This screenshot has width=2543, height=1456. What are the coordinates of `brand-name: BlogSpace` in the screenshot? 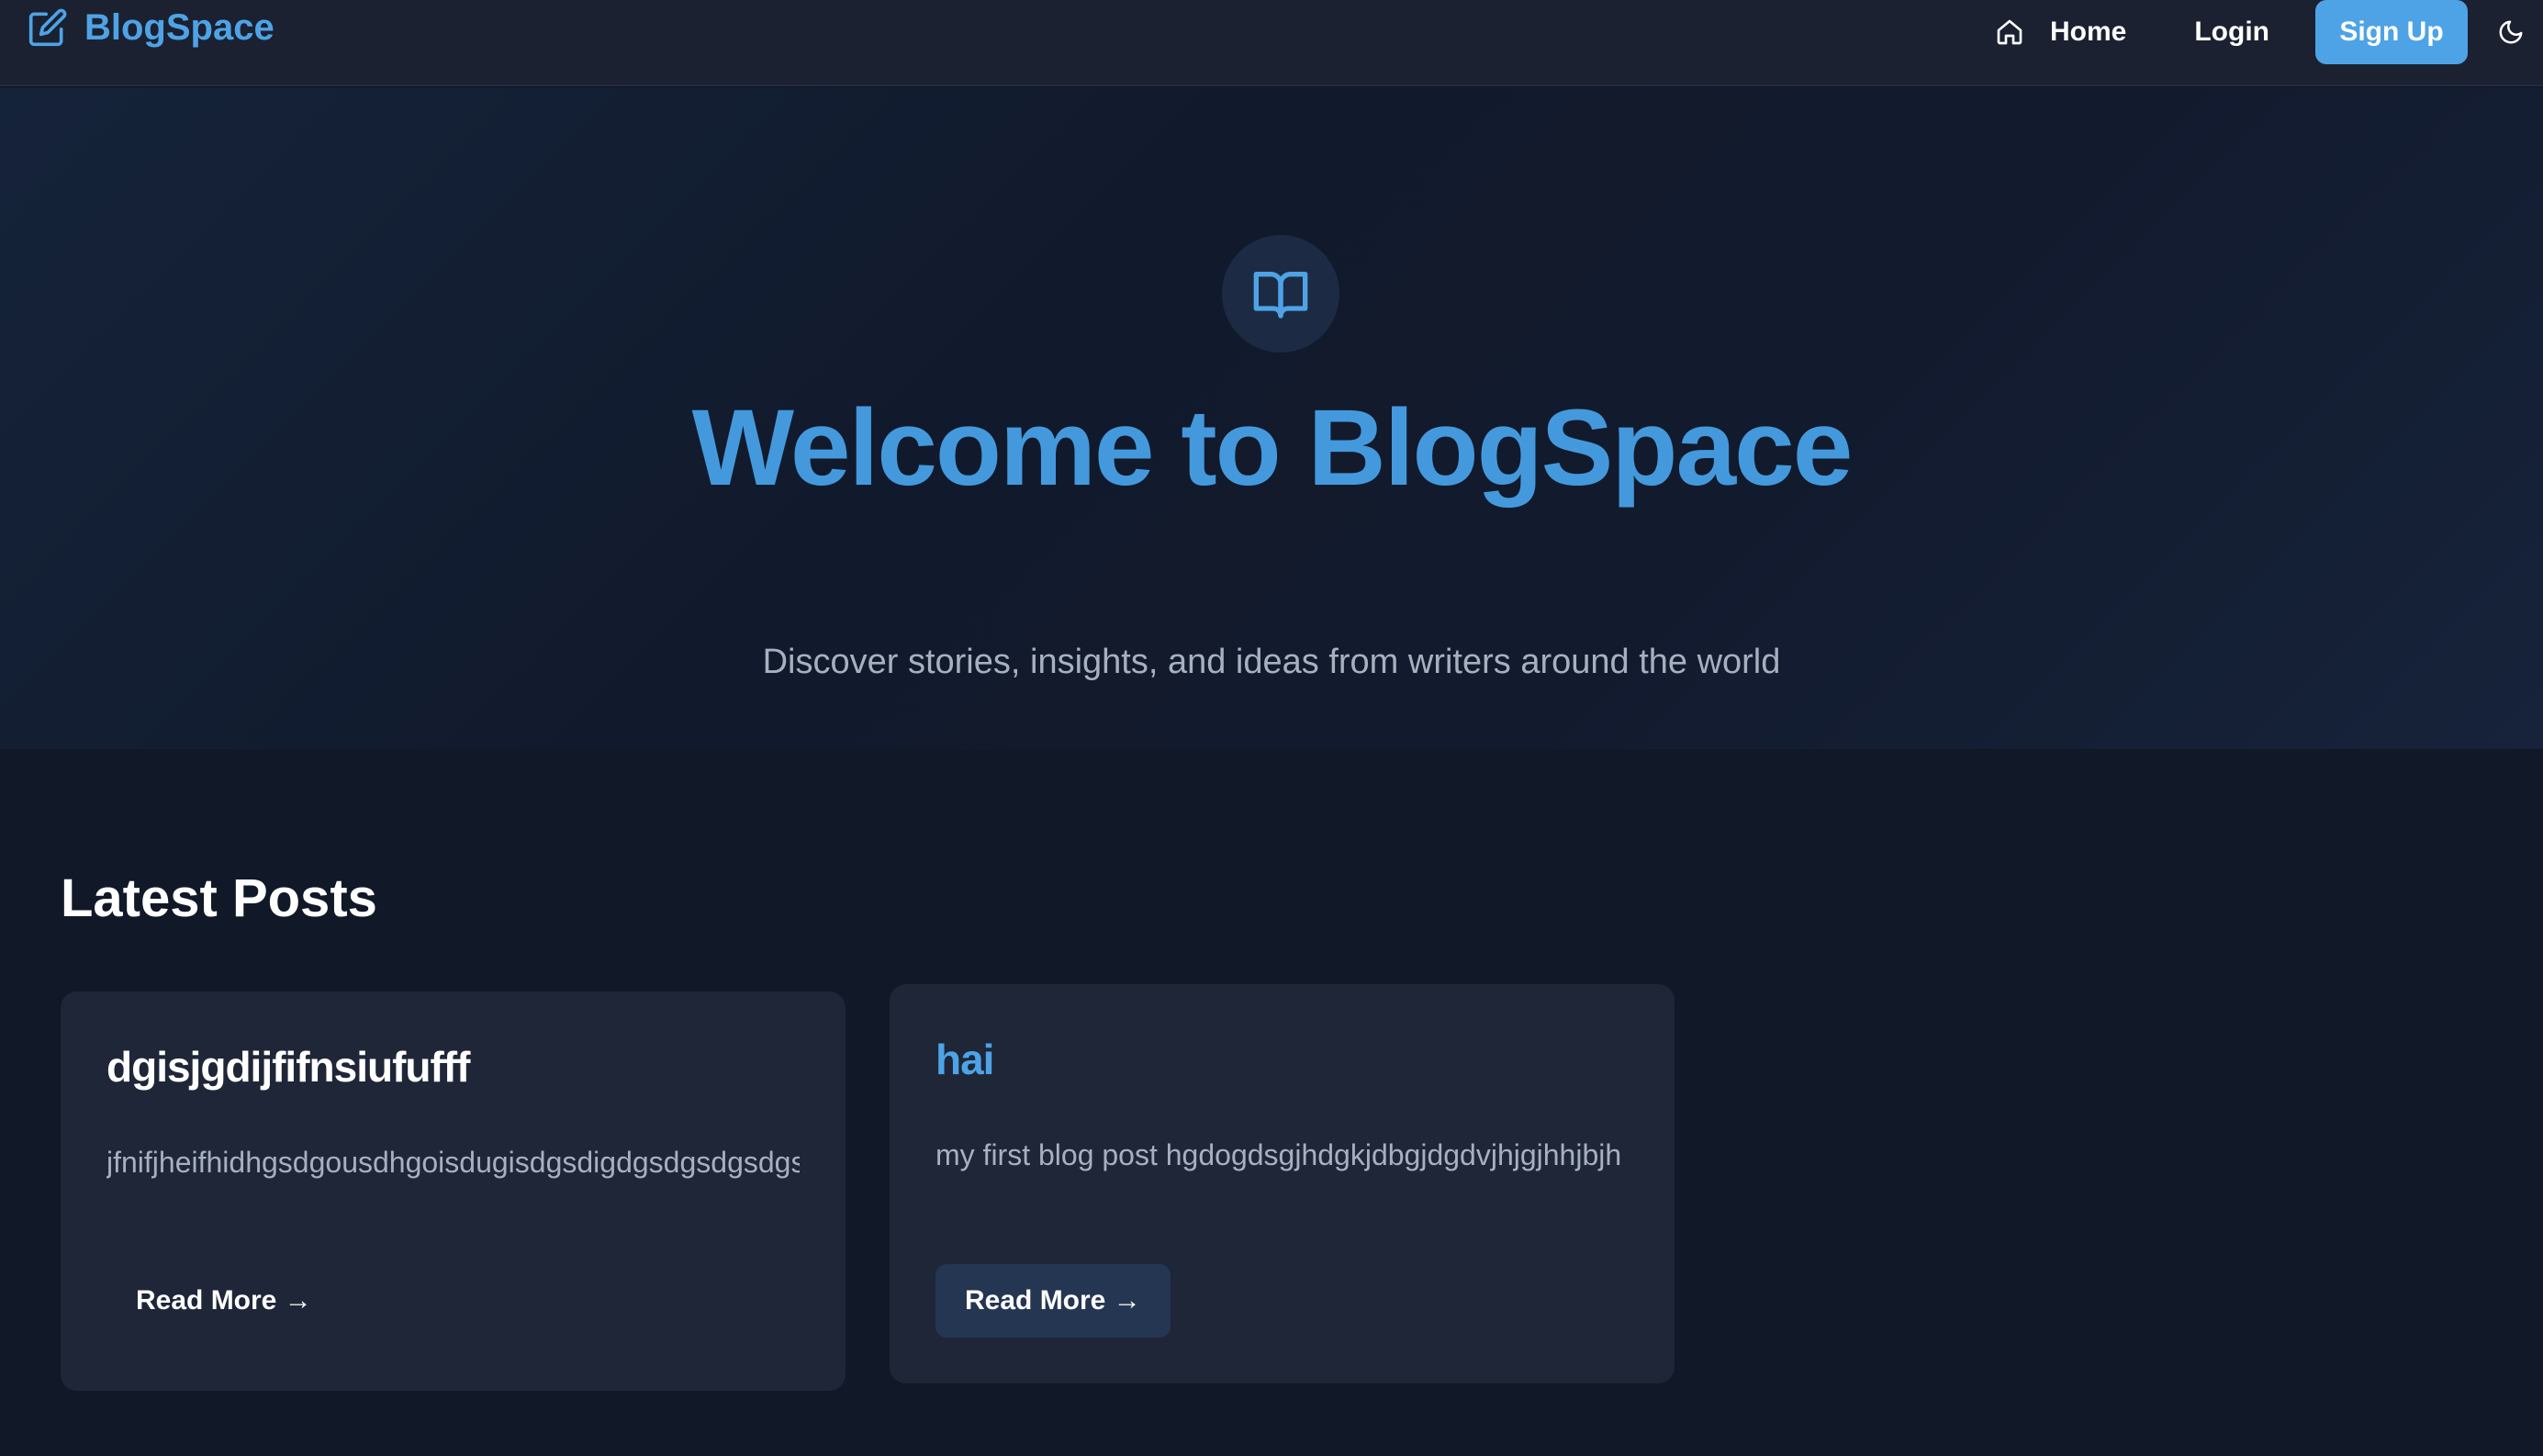 It's located at (179, 27).